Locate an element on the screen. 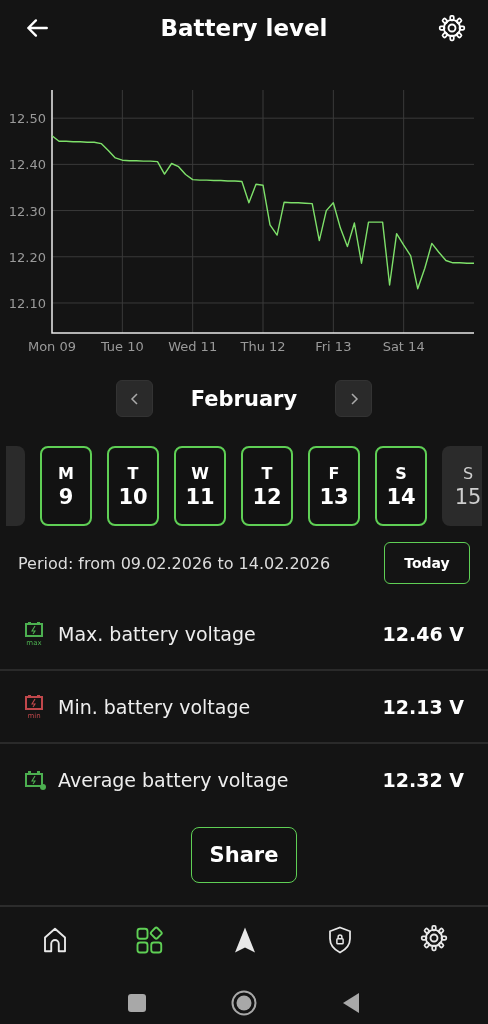 The image size is (488, 1024). day-card: T 12 is located at coordinates (267, 486).